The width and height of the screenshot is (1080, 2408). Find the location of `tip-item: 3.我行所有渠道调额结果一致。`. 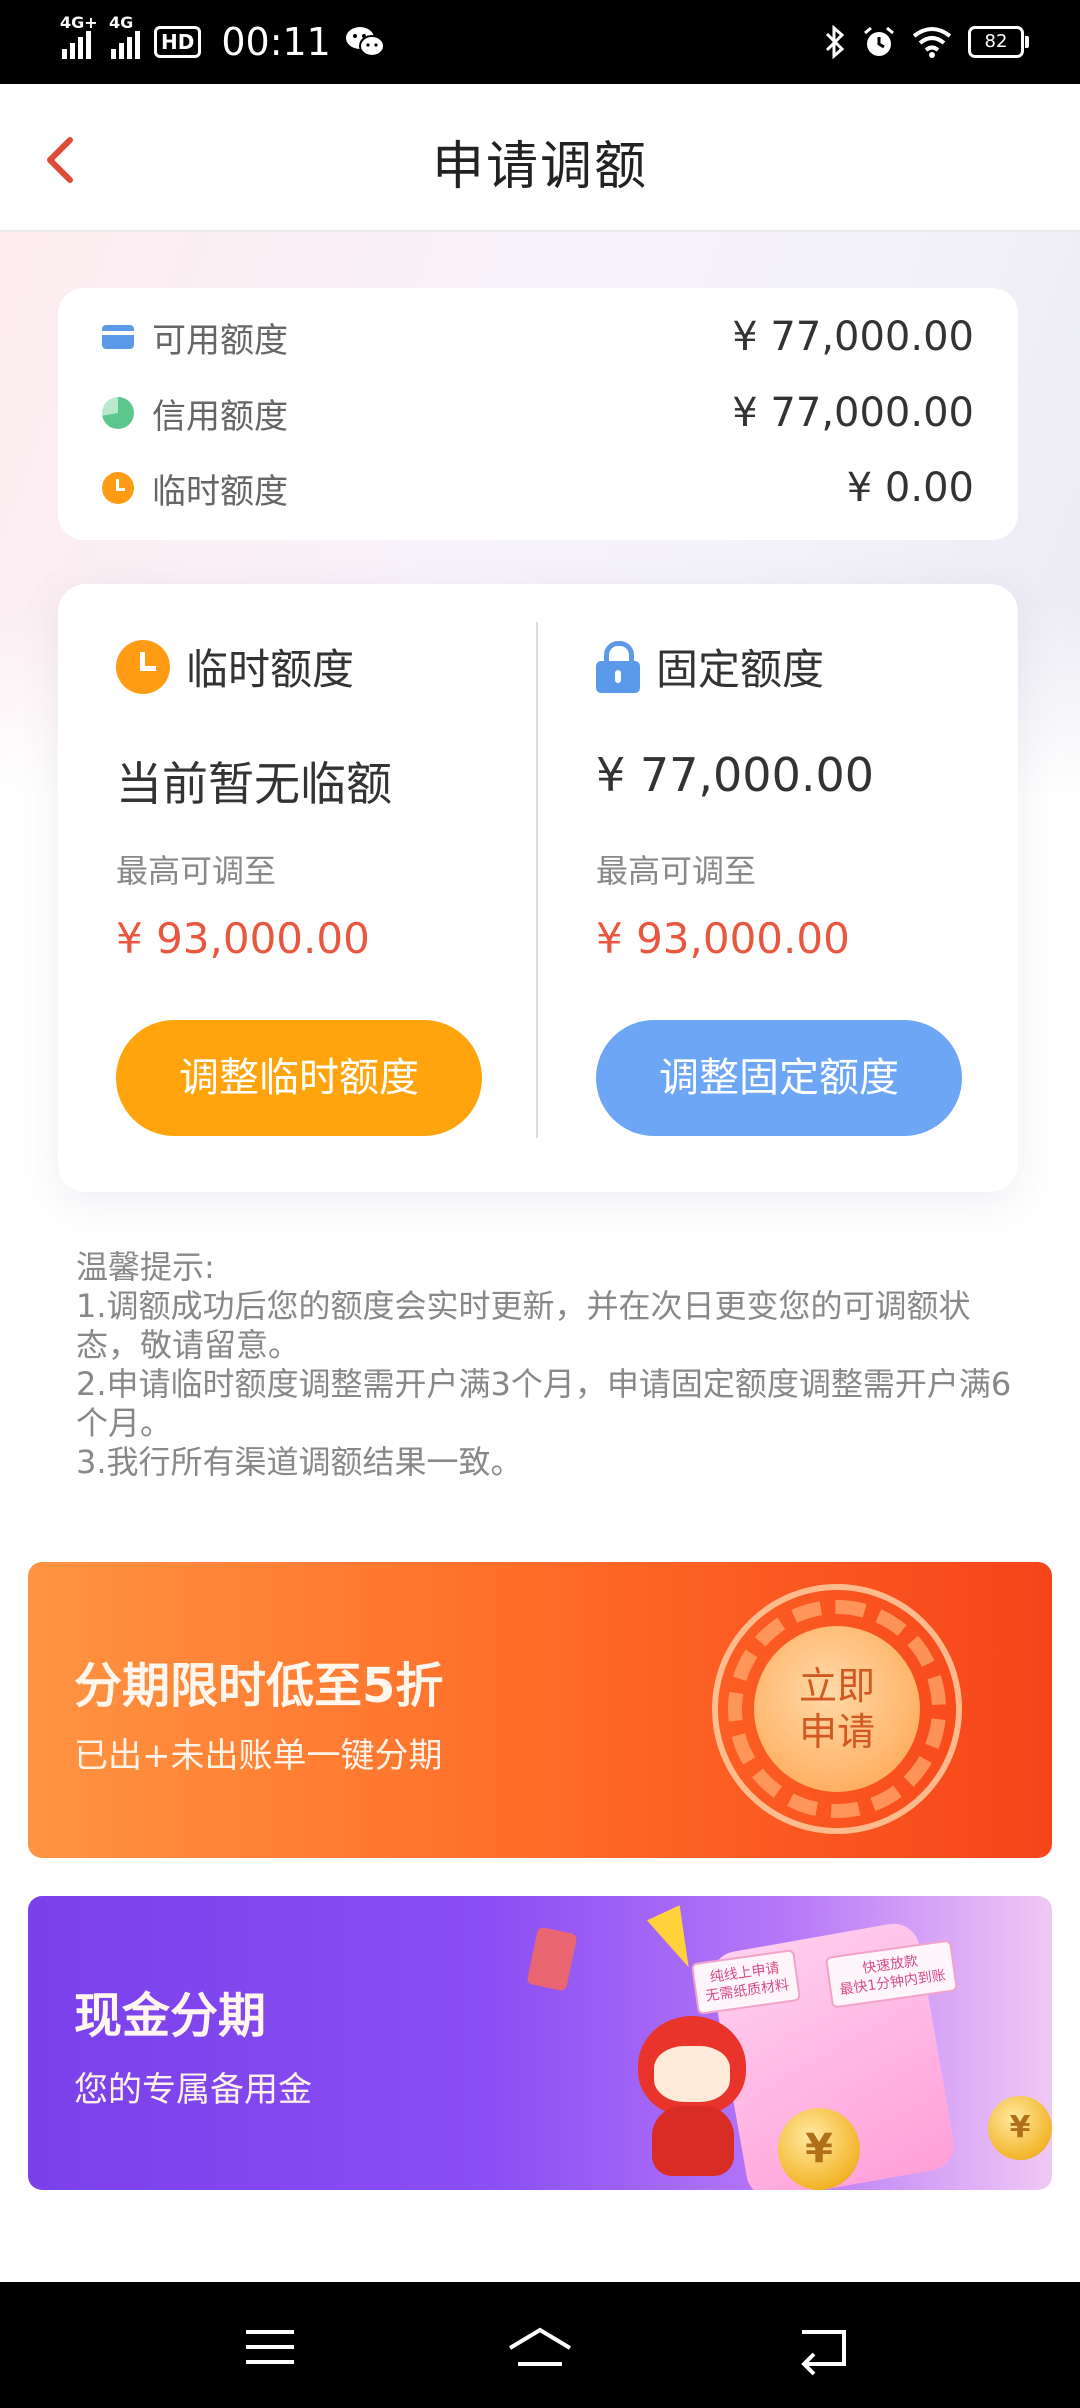

tip-item: 3.我行所有渠道调额结果一致。 is located at coordinates (299, 1462).